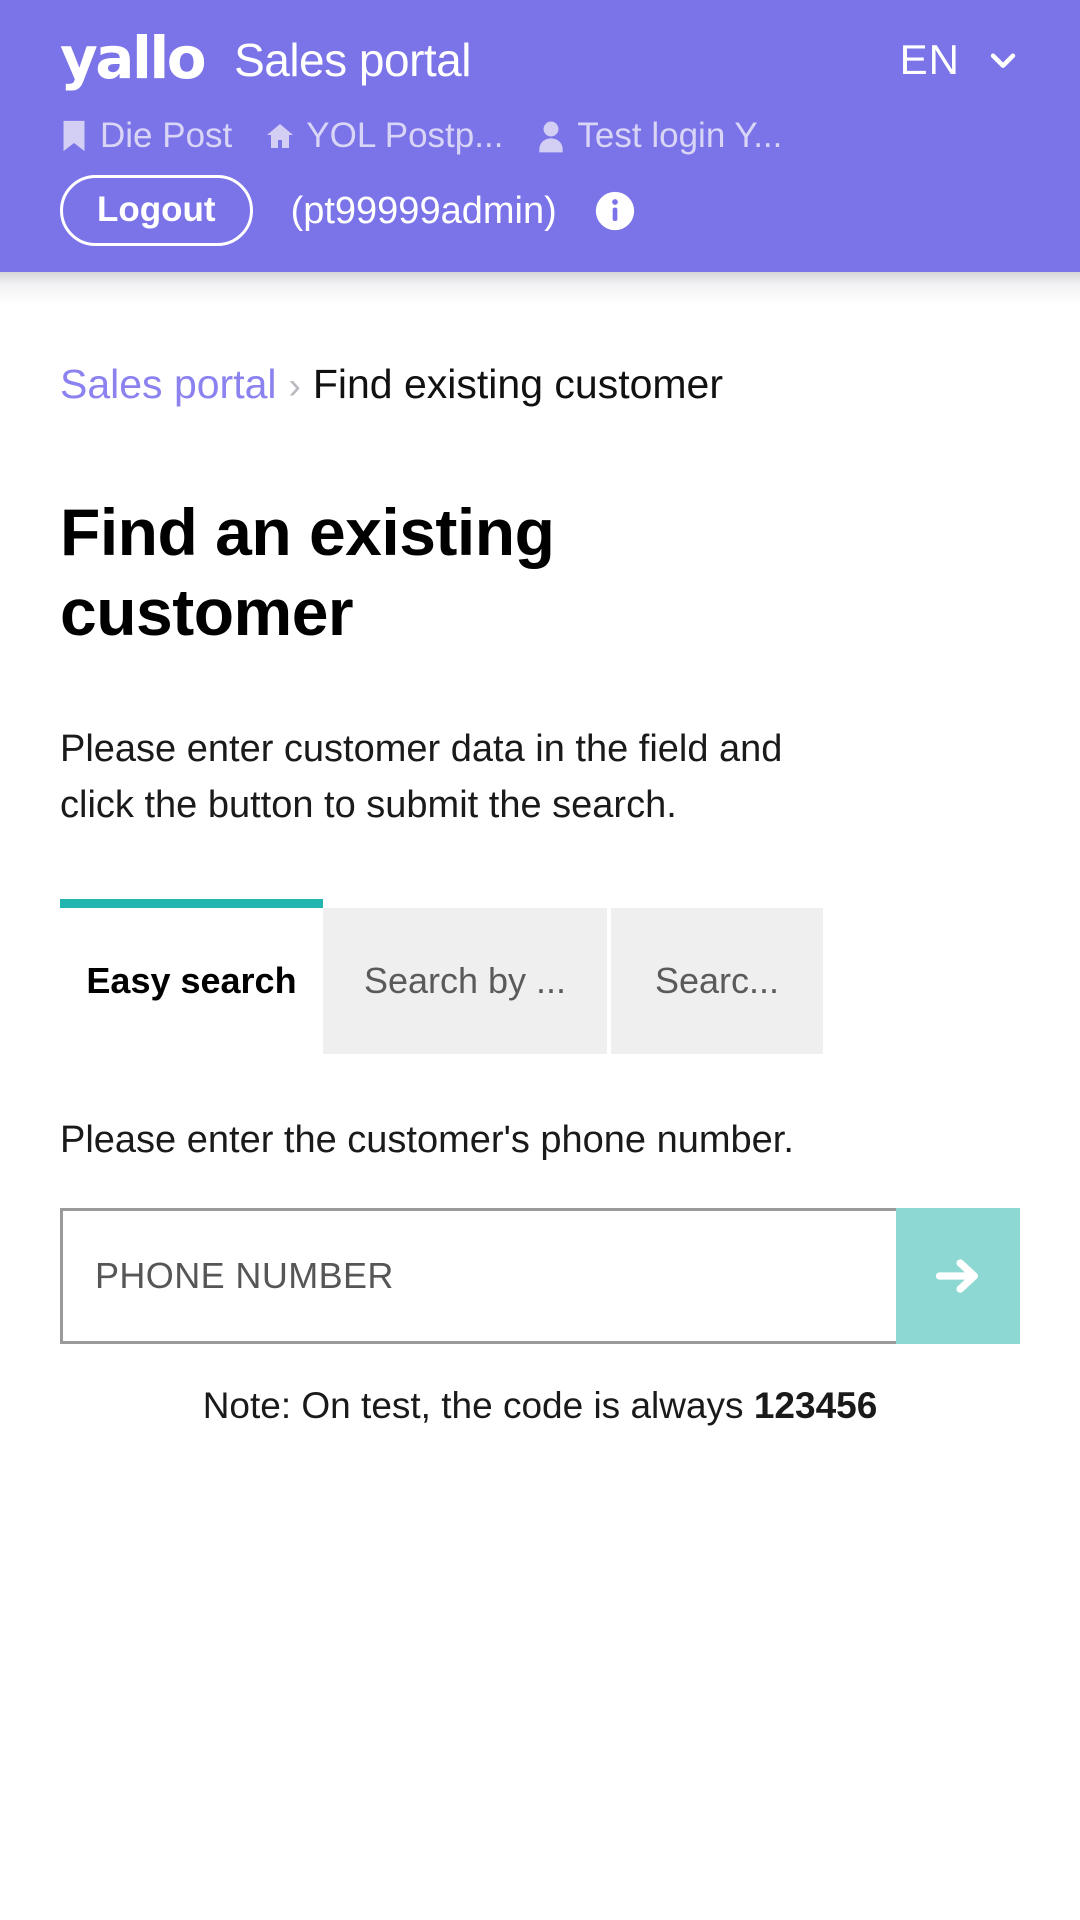  I want to click on language-code: EN, so click(929, 59).